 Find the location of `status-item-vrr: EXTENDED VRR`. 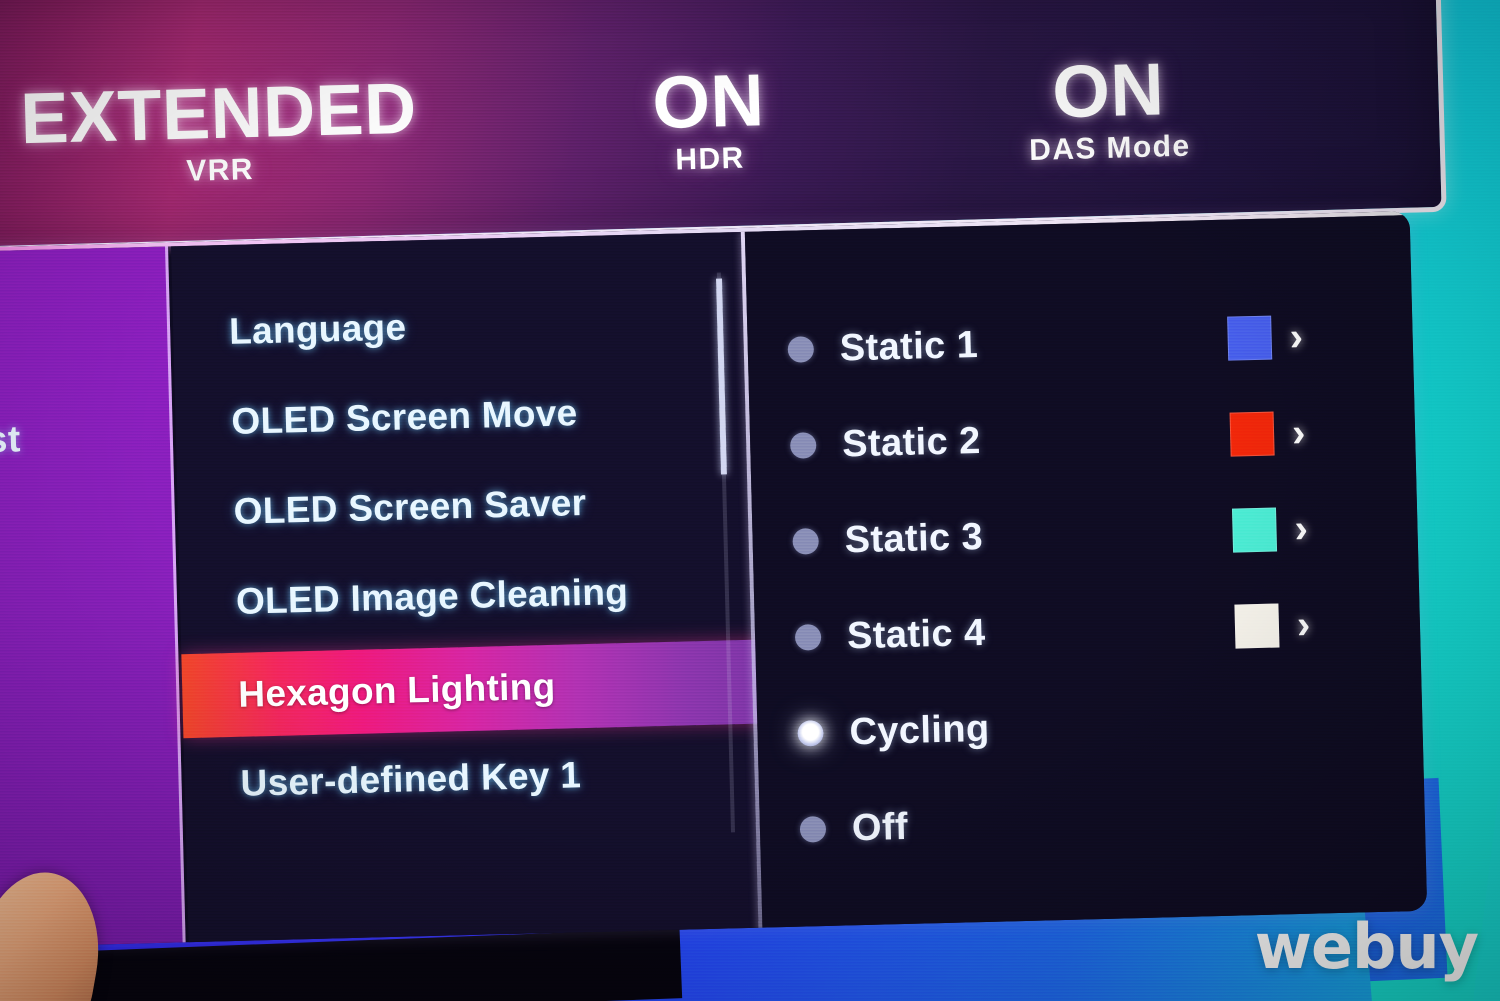

status-item-vrr: EXTENDED VRR is located at coordinates (225, 131).